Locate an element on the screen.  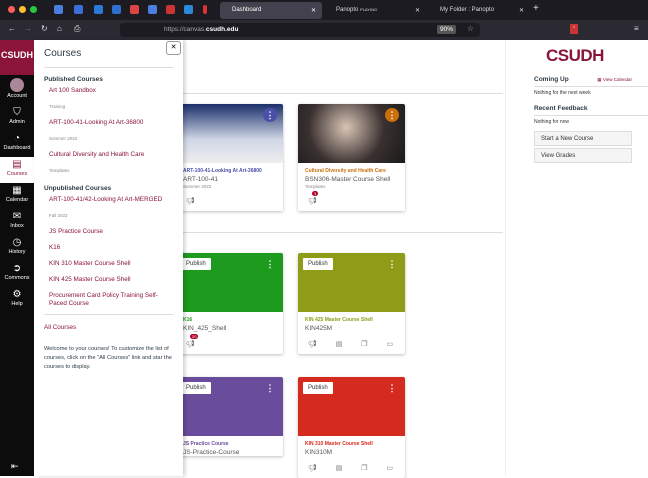
url-input: https://canvas.csudh.edu 90% ☆ is located at coordinates (300, 30).